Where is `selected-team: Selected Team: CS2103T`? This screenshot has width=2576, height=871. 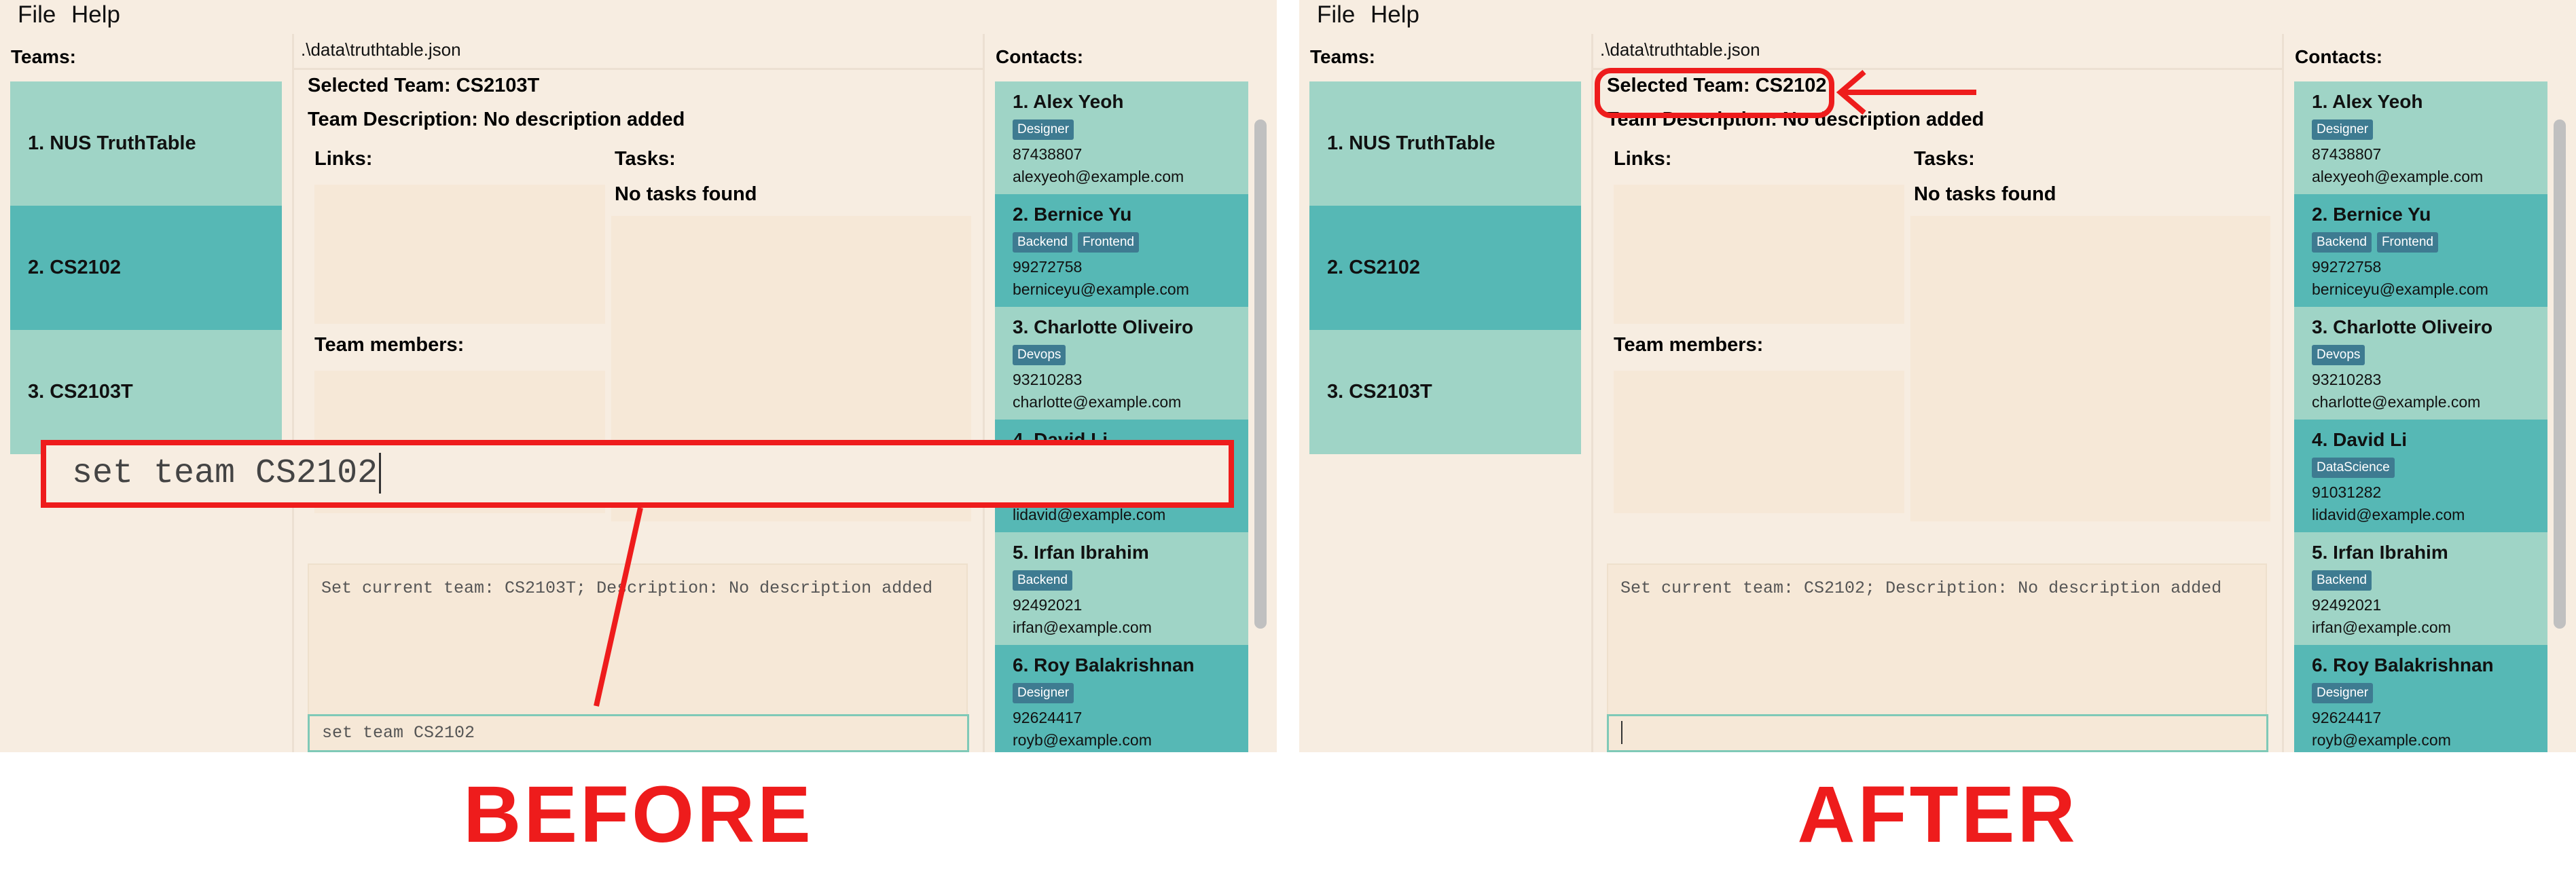 selected-team: Selected Team: CS2103T is located at coordinates (424, 85).